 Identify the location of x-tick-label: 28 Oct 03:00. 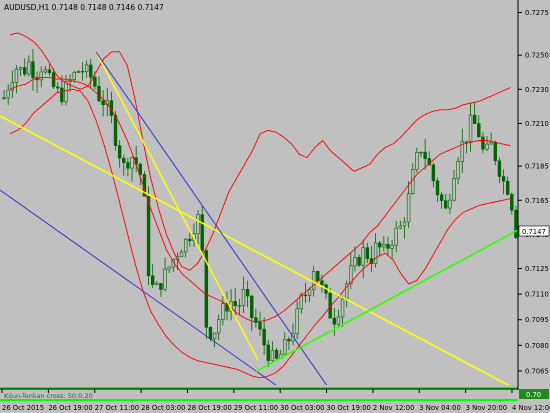
(163, 408).